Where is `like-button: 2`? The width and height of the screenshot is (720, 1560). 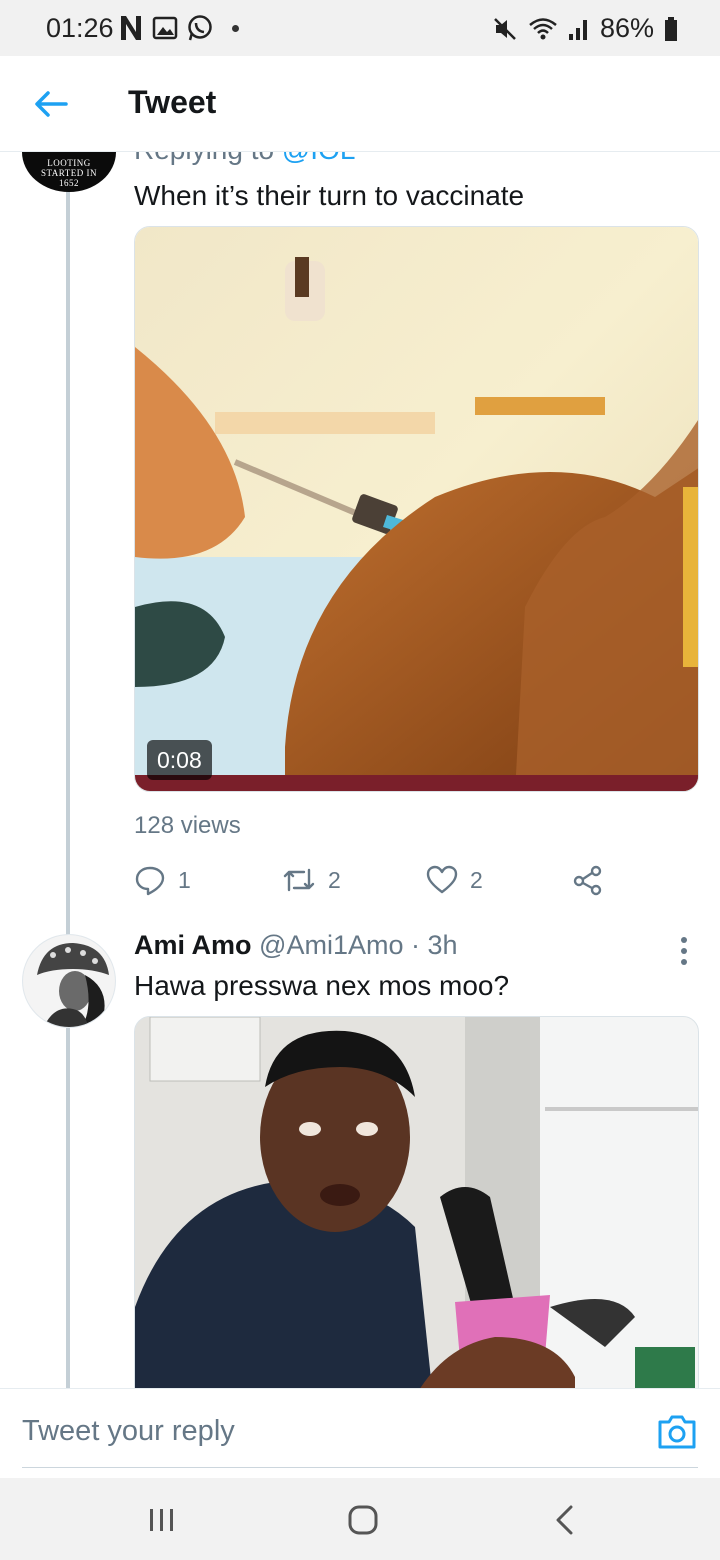
like-button: 2 is located at coordinates (454, 880).